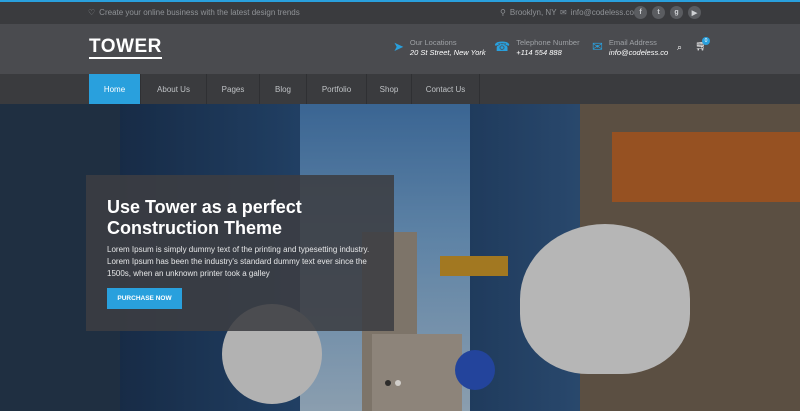 The image size is (800, 411). What do you see at coordinates (602, 12) in the screenshot?
I see `topbar-email-text: info@codeless.co` at bounding box center [602, 12].